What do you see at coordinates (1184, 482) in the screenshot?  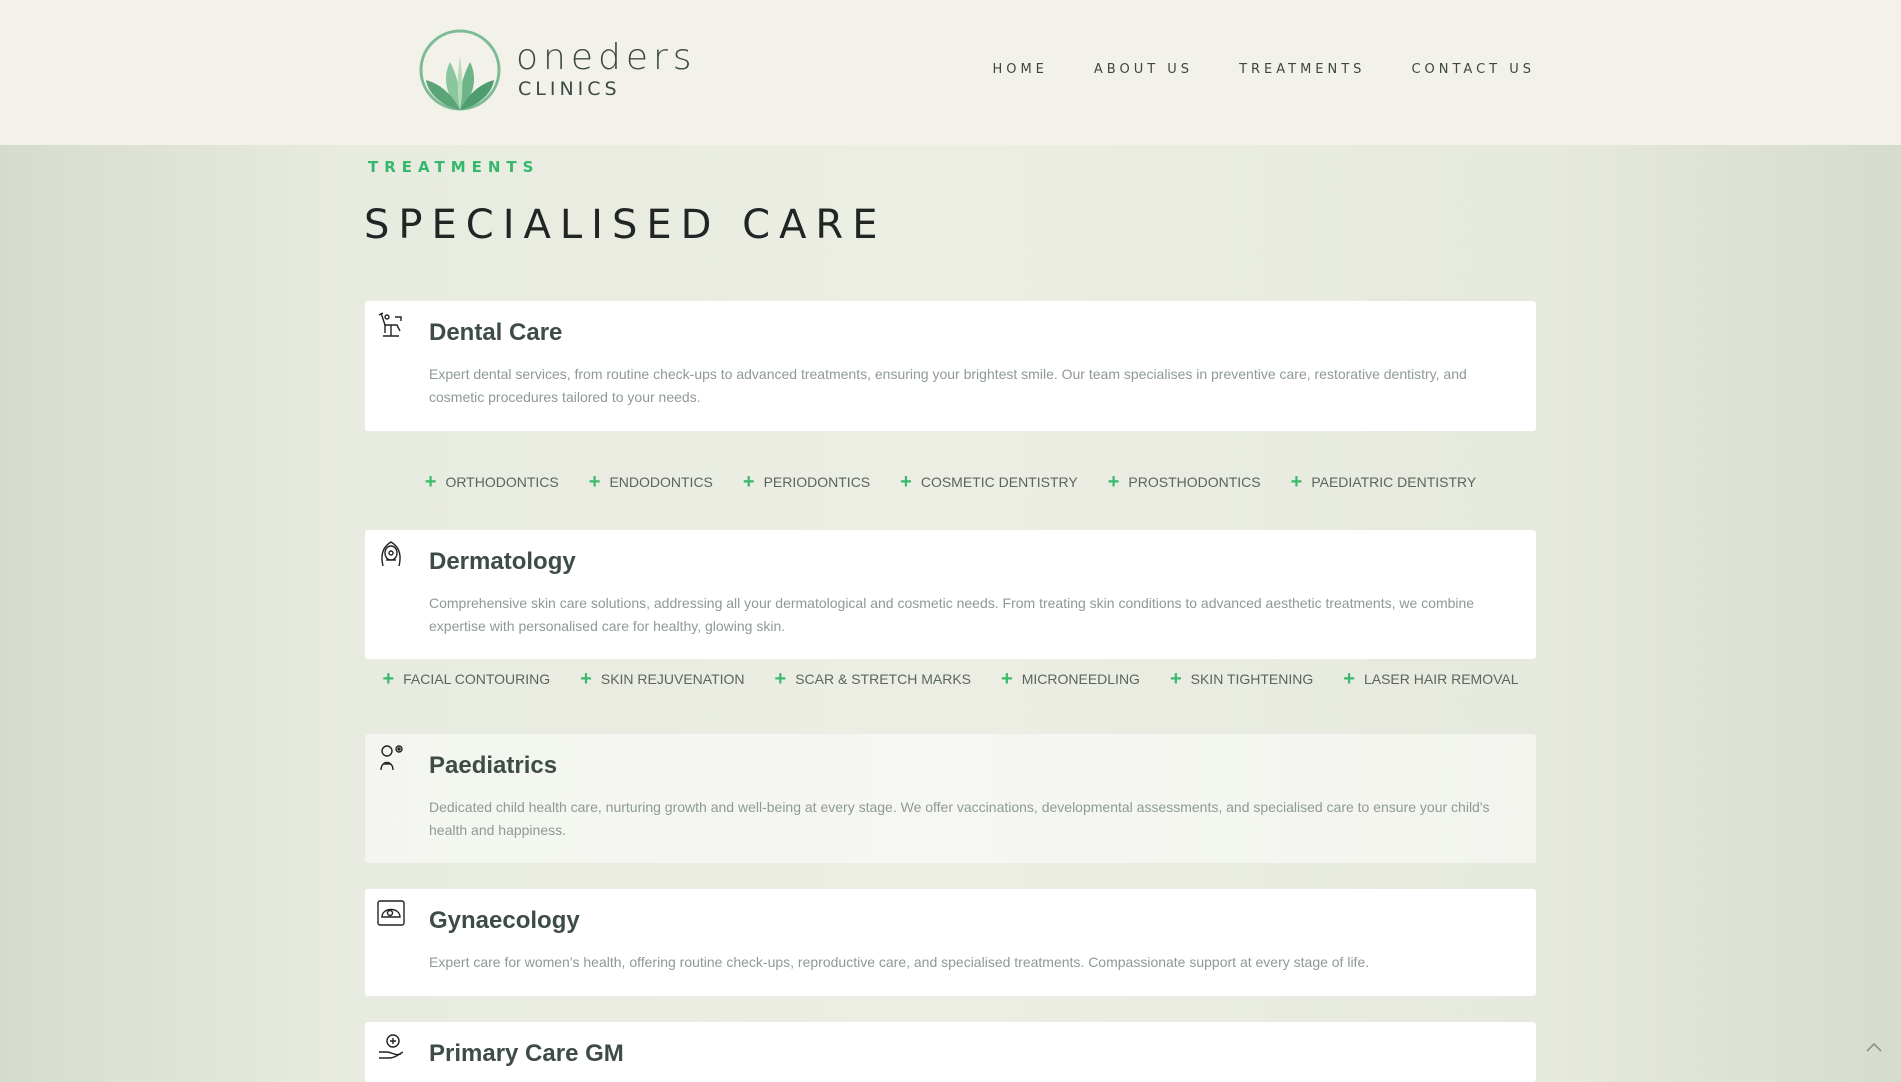 I see `tag-item: + PROSTHODONTICS` at bounding box center [1184, 482].